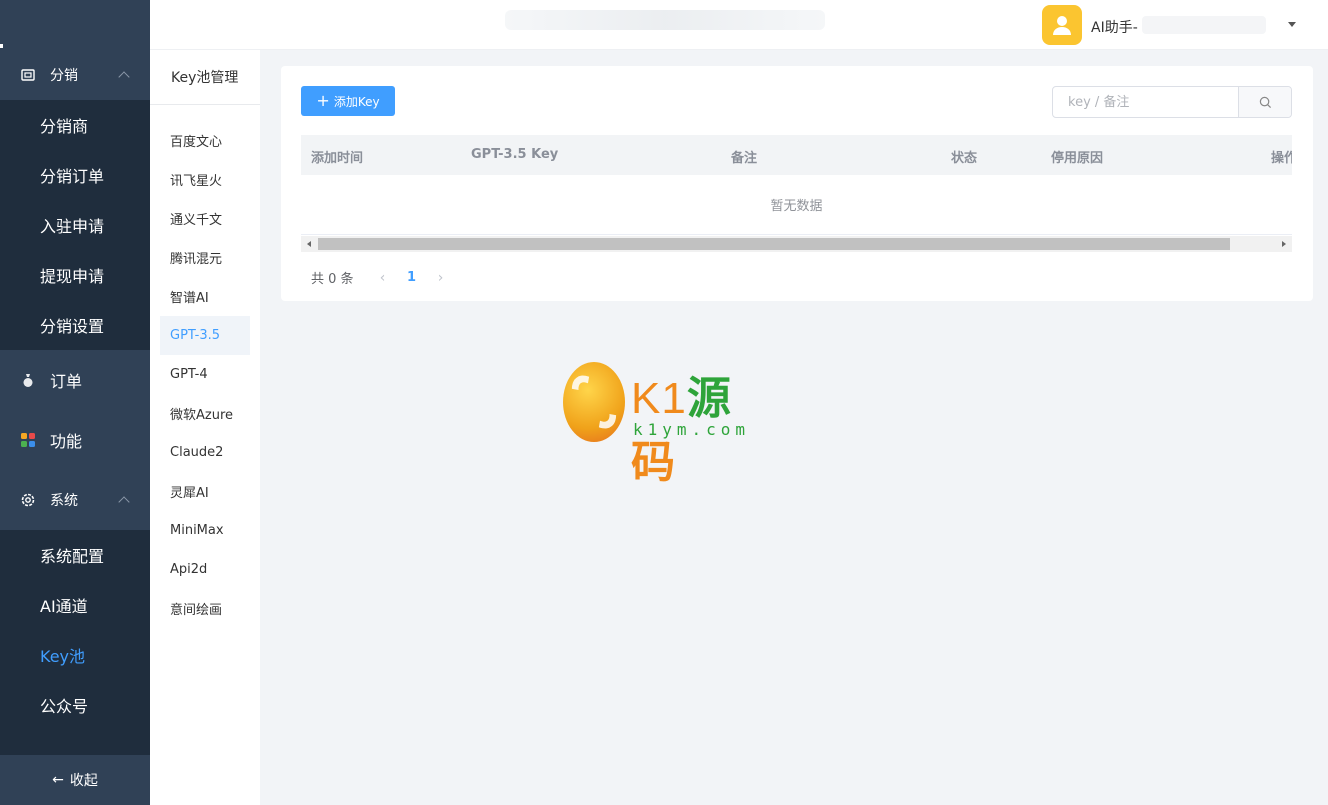 The image size is (1328, 805). Describe the element at coordinates (28, 500) in the screenshot. I see `gear-icon` at that location.